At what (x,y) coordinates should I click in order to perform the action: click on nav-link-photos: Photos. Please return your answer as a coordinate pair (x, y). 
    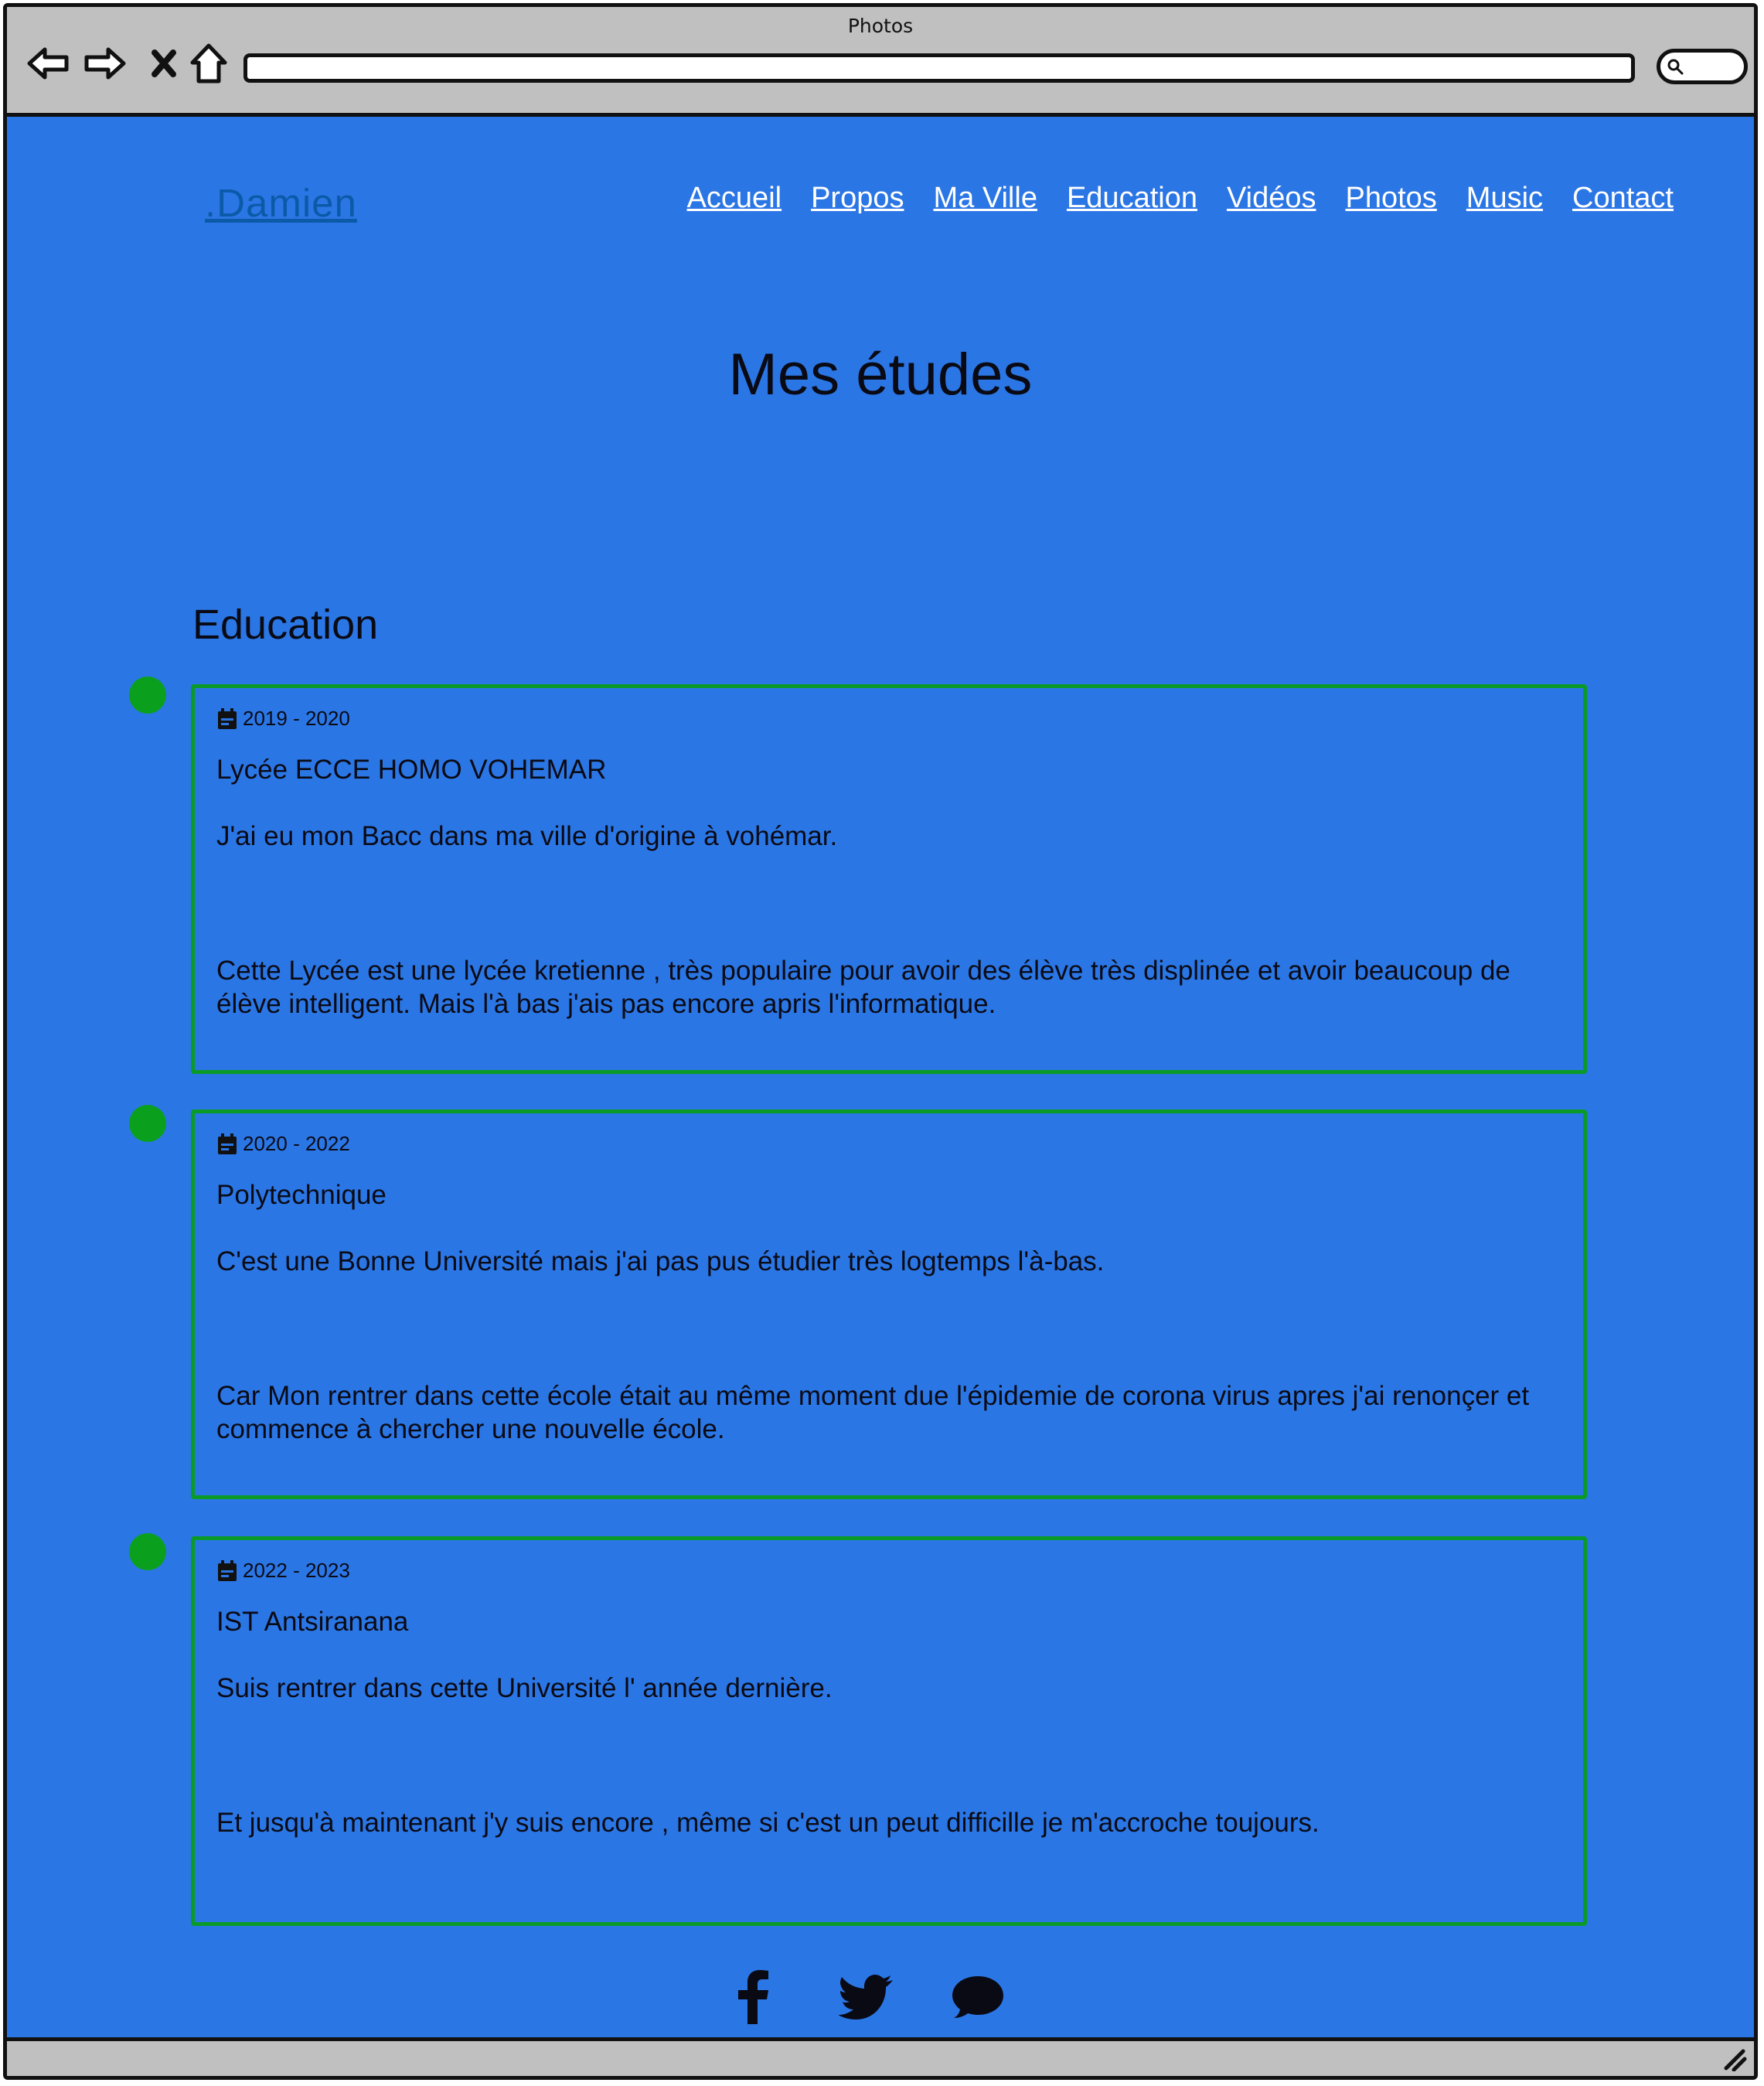
    Looking at the image, I should click on (1390, 198).